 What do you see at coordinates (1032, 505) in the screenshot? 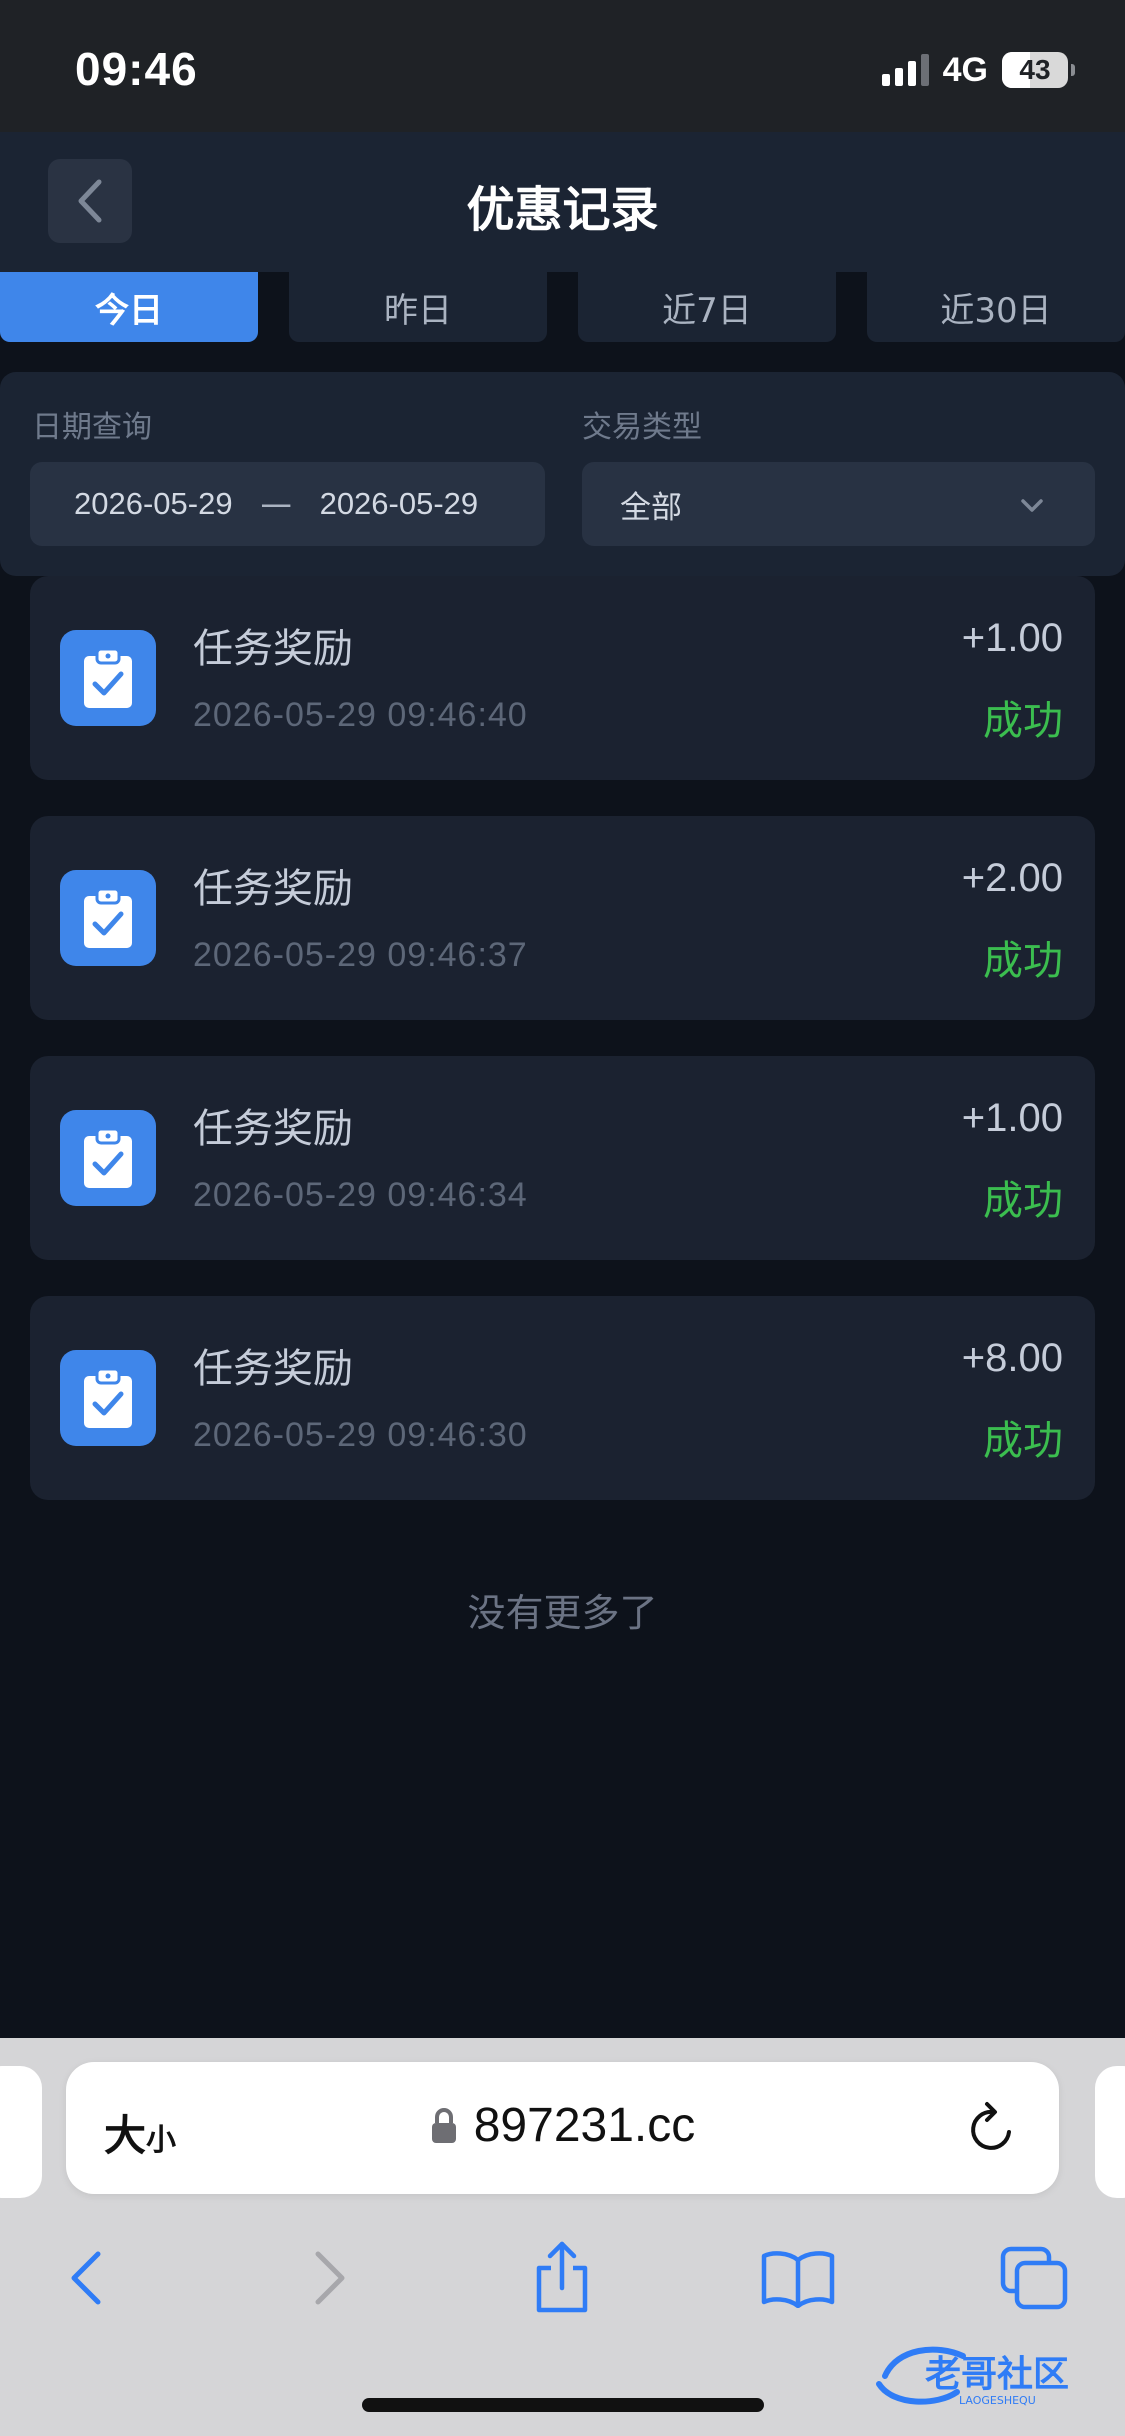
I see `chevron-down-icon` at bounding box center [1032, 505].